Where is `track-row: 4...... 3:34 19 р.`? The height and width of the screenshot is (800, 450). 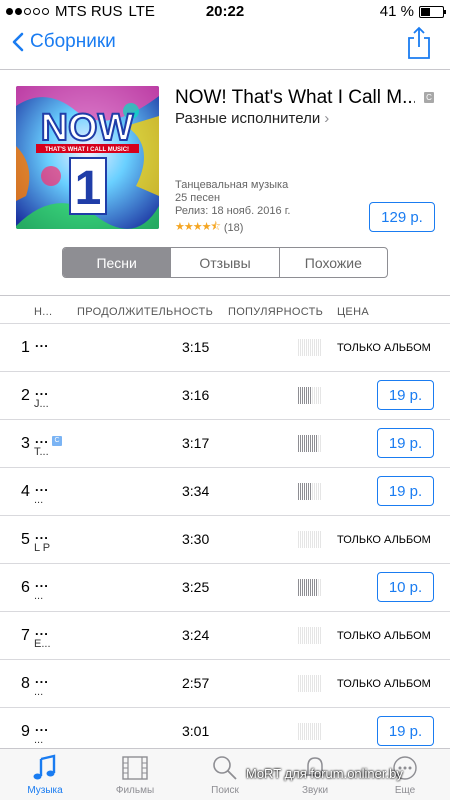
track-row: 4...... 3:34 19 р. is located at coordinates (225, 491).